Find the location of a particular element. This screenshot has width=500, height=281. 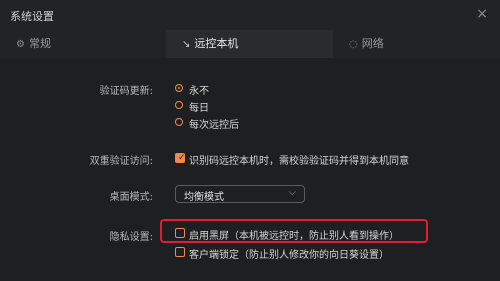

two-factor-checkbox: ✓ is located at coordinates (180, 158).